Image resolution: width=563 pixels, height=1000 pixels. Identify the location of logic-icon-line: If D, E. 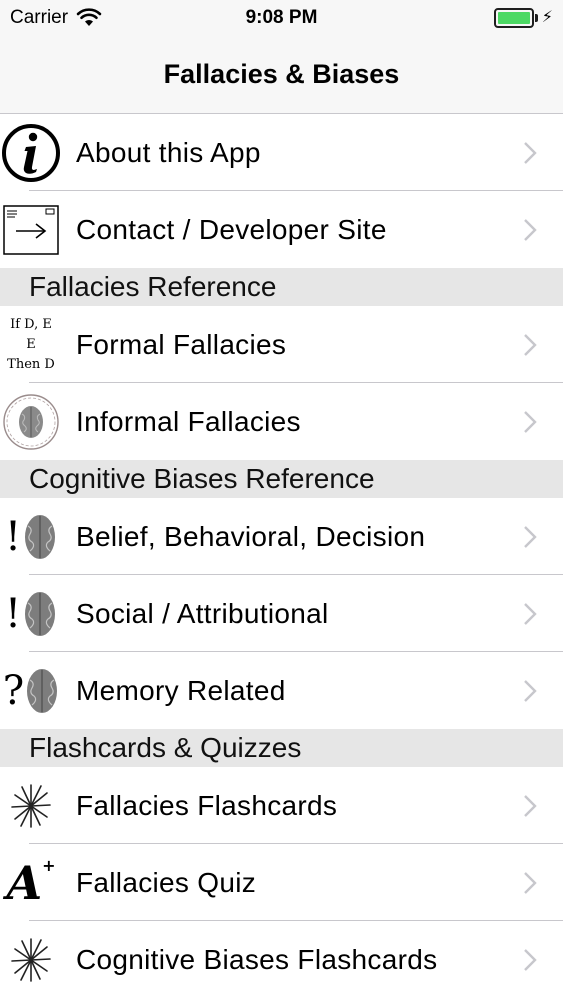
(31, 324).